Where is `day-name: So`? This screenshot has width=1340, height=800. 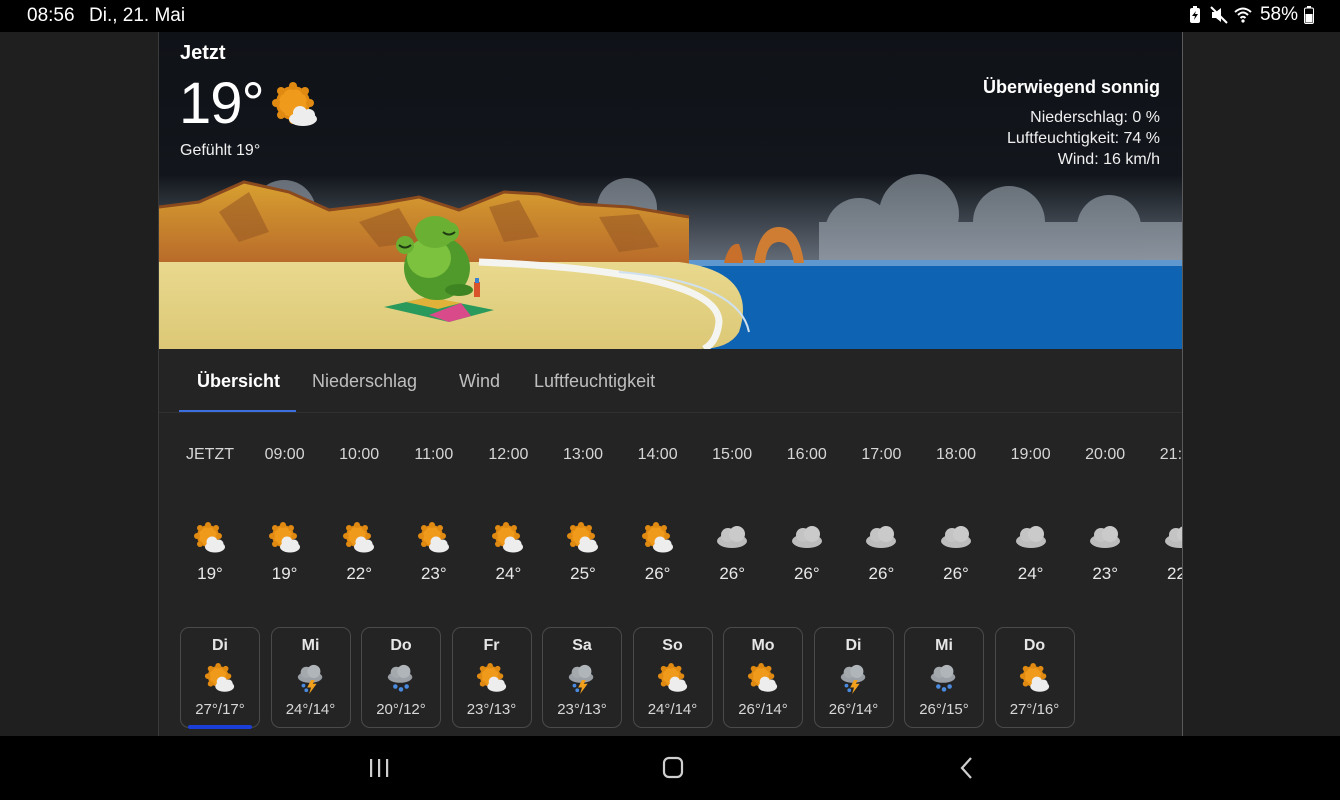
day-name: So is located at coordinates (672, 645).